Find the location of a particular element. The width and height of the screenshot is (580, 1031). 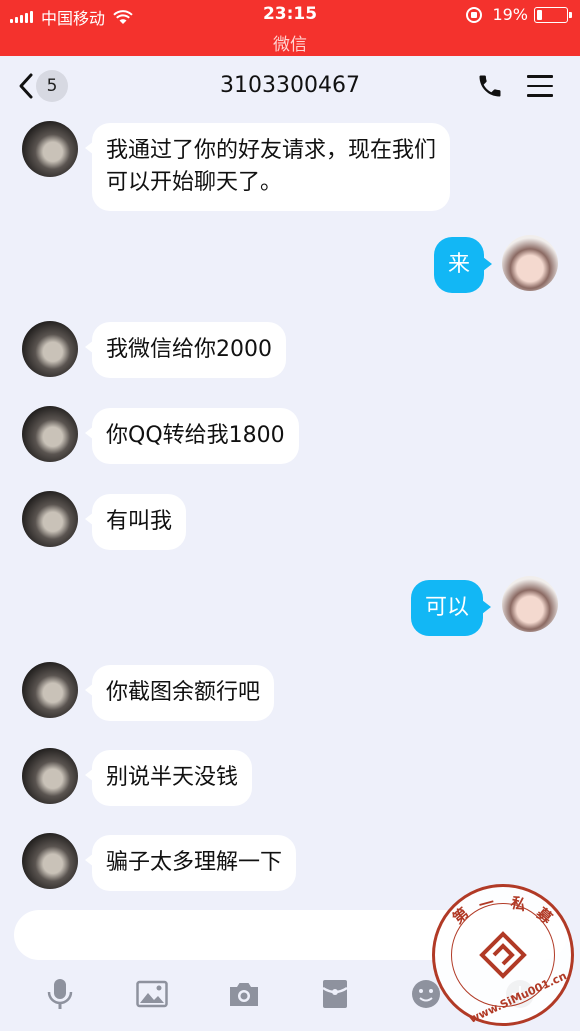

voice-button is located at coordinates (60, 994).